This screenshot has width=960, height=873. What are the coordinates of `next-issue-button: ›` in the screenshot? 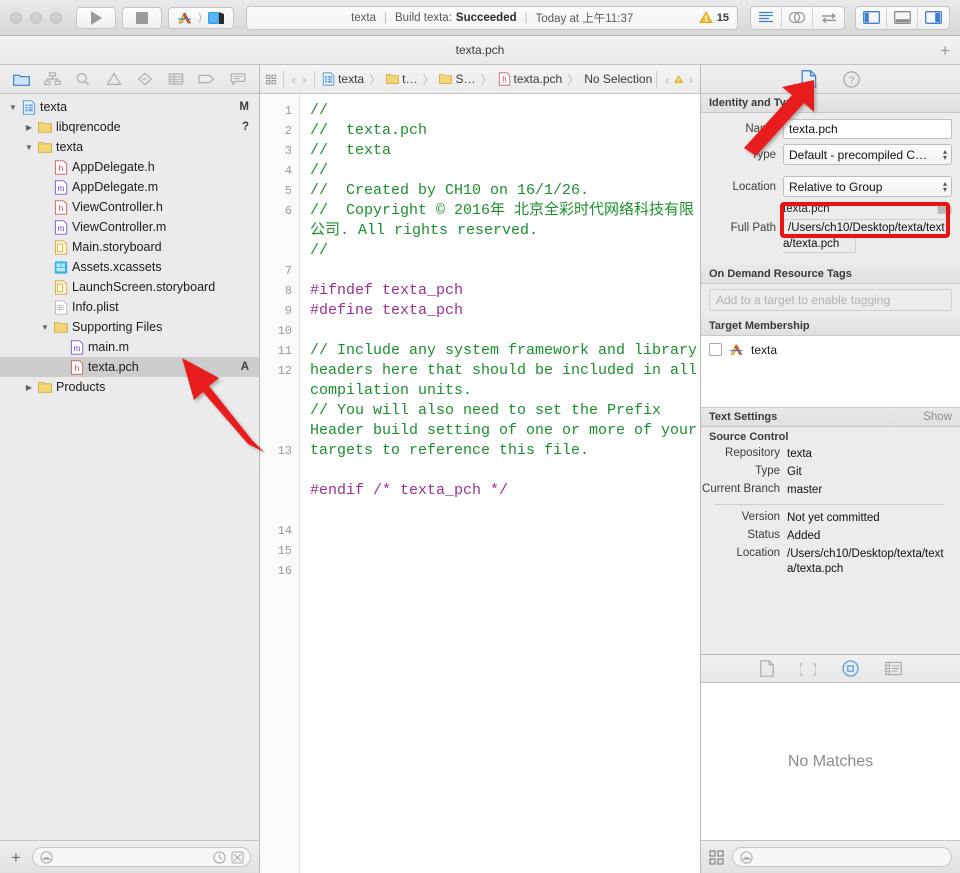 It's located at (691, 79).